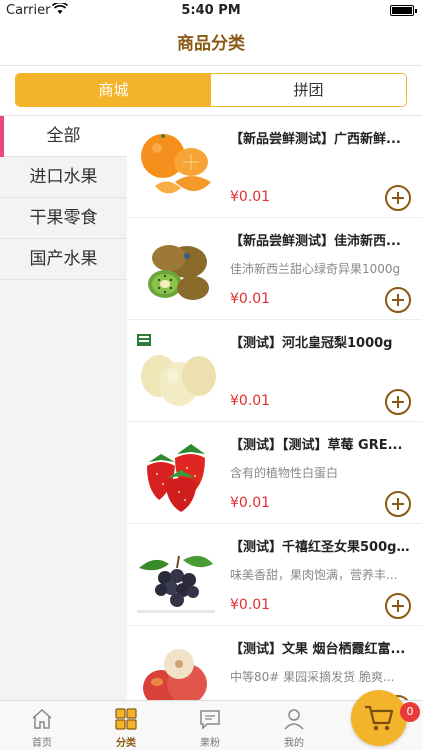  What do you see at coordinates (176, 575) in the screenshot?
I see `product-image-grape` at bounding box center [176, 575].